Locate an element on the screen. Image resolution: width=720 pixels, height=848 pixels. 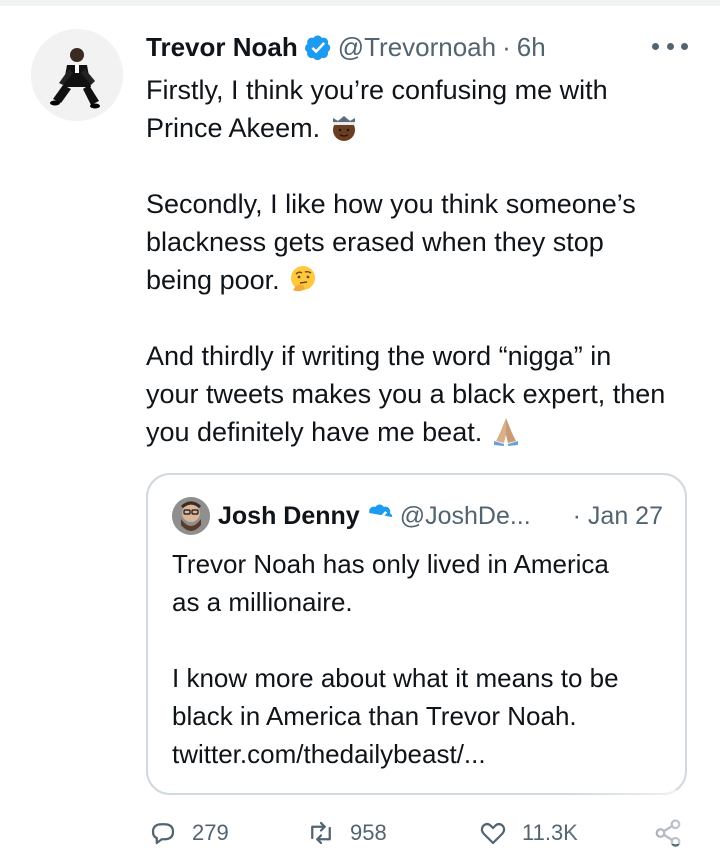
more-options-icon is located at coordinates (670, 46).